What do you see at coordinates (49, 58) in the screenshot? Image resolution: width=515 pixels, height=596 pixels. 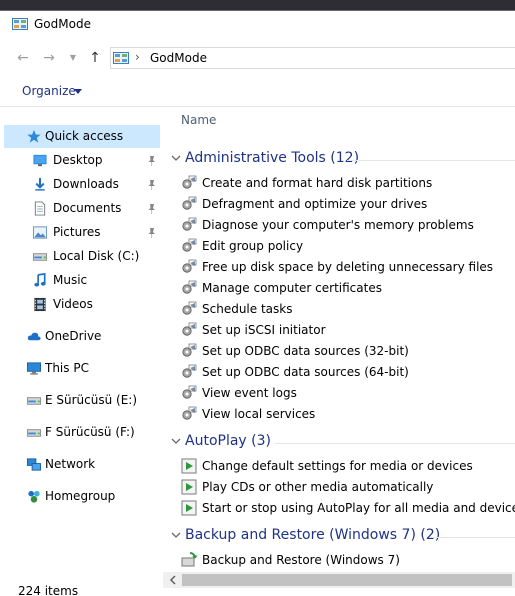 I see `forward-arrow-icon: →` at bounding box center [49, 58].